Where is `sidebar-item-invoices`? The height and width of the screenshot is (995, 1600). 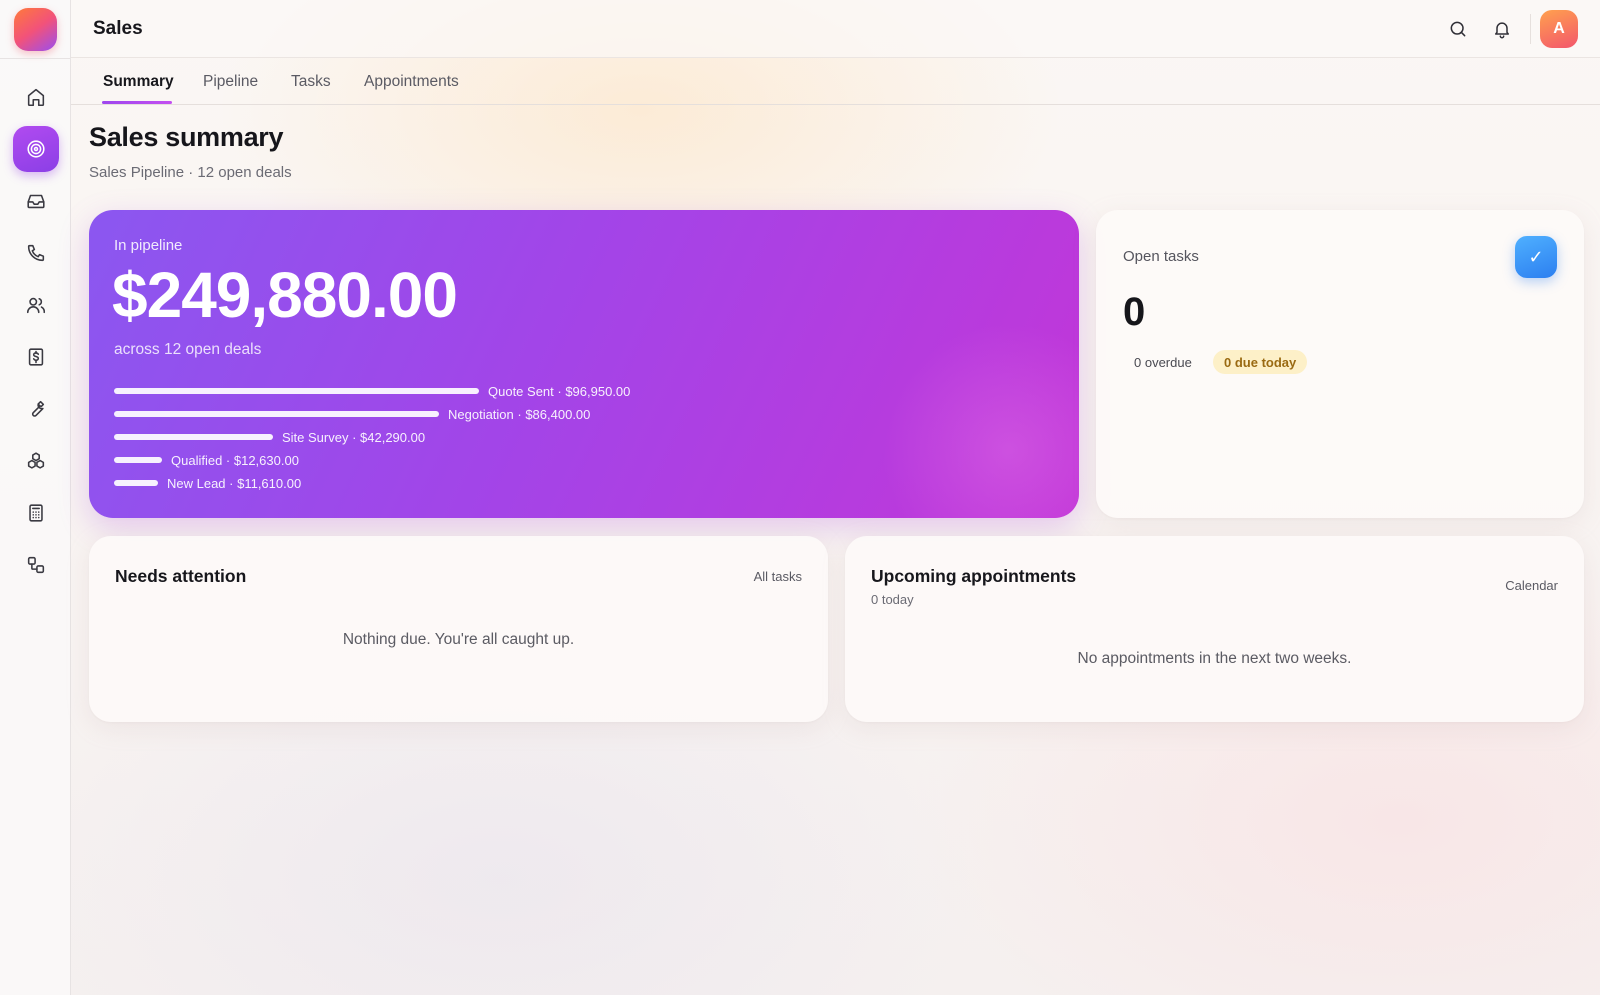 sidebar-item-invoices is located at coordinates (36, 357).